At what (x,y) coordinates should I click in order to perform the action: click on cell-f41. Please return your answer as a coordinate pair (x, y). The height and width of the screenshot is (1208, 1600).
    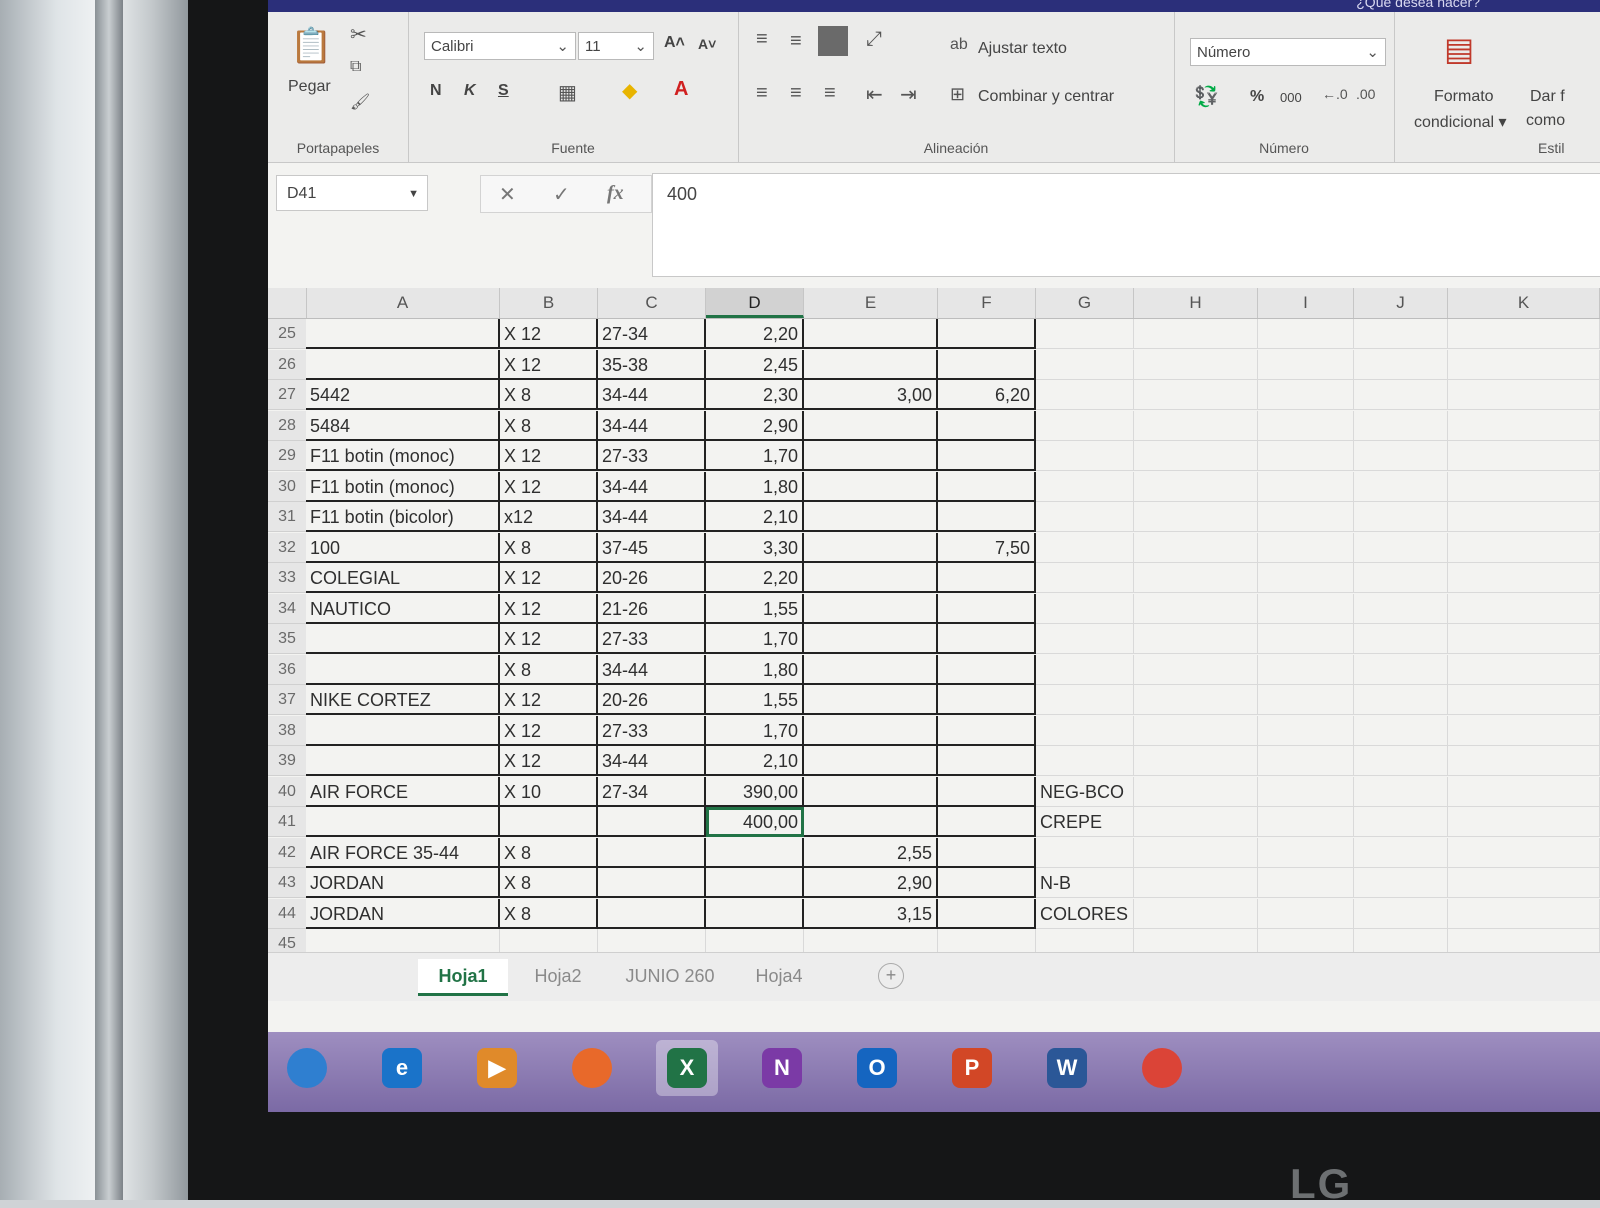
    Looking at the image, I should click on (987, 822).